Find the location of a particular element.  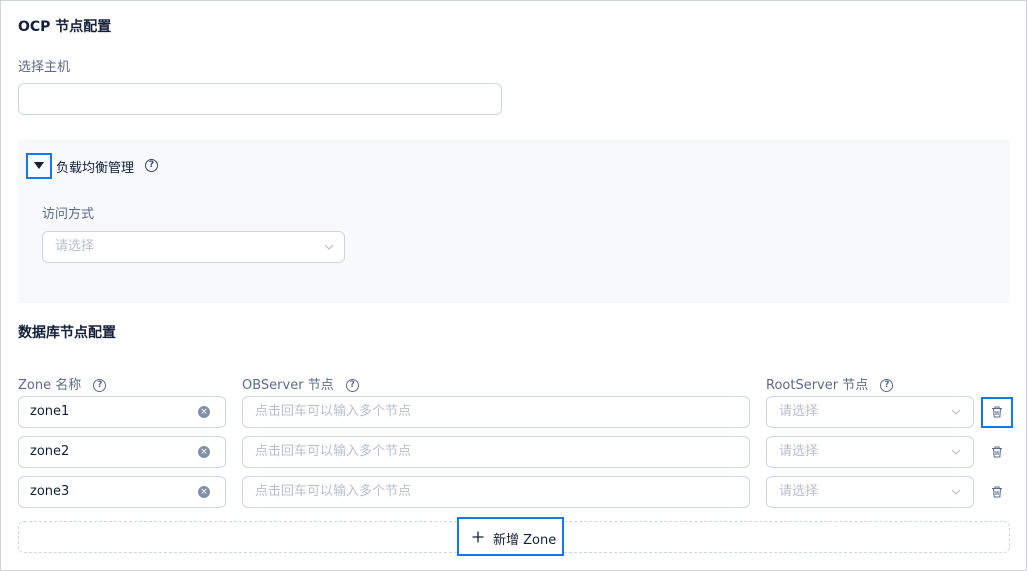

access-method-select: 请选择 is located at coordinates (193, 247).